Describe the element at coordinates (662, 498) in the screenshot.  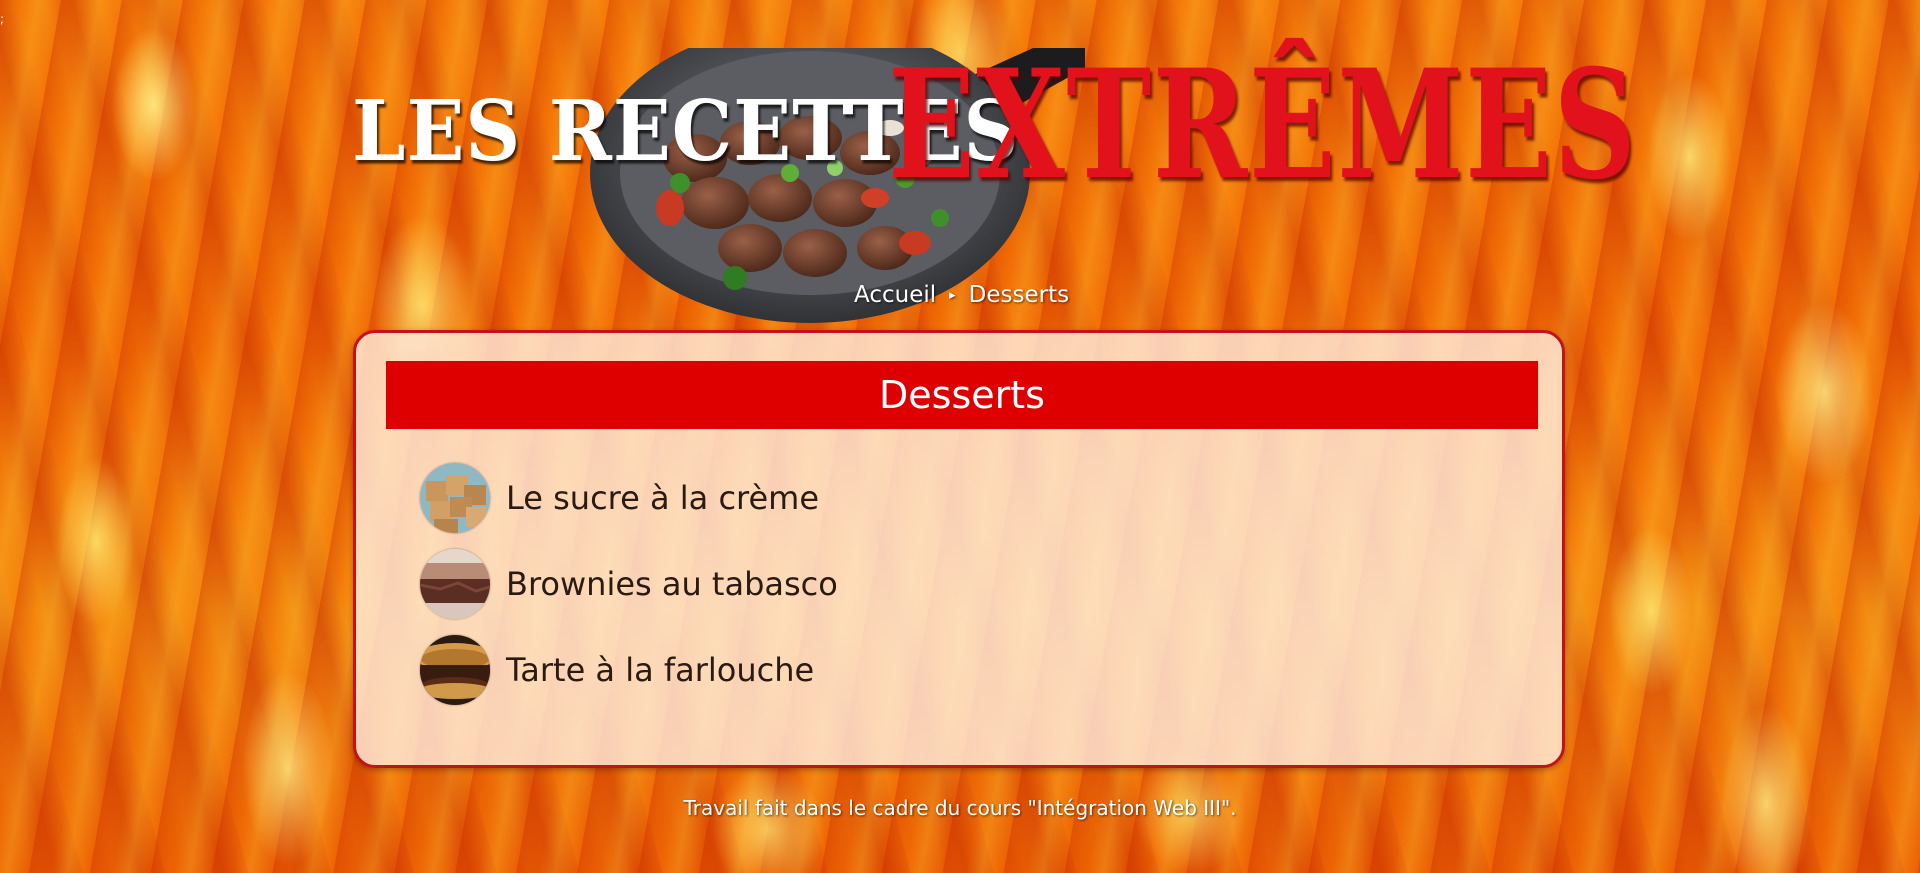
I see `recipe-name: Le sucre à la crème` at that location.